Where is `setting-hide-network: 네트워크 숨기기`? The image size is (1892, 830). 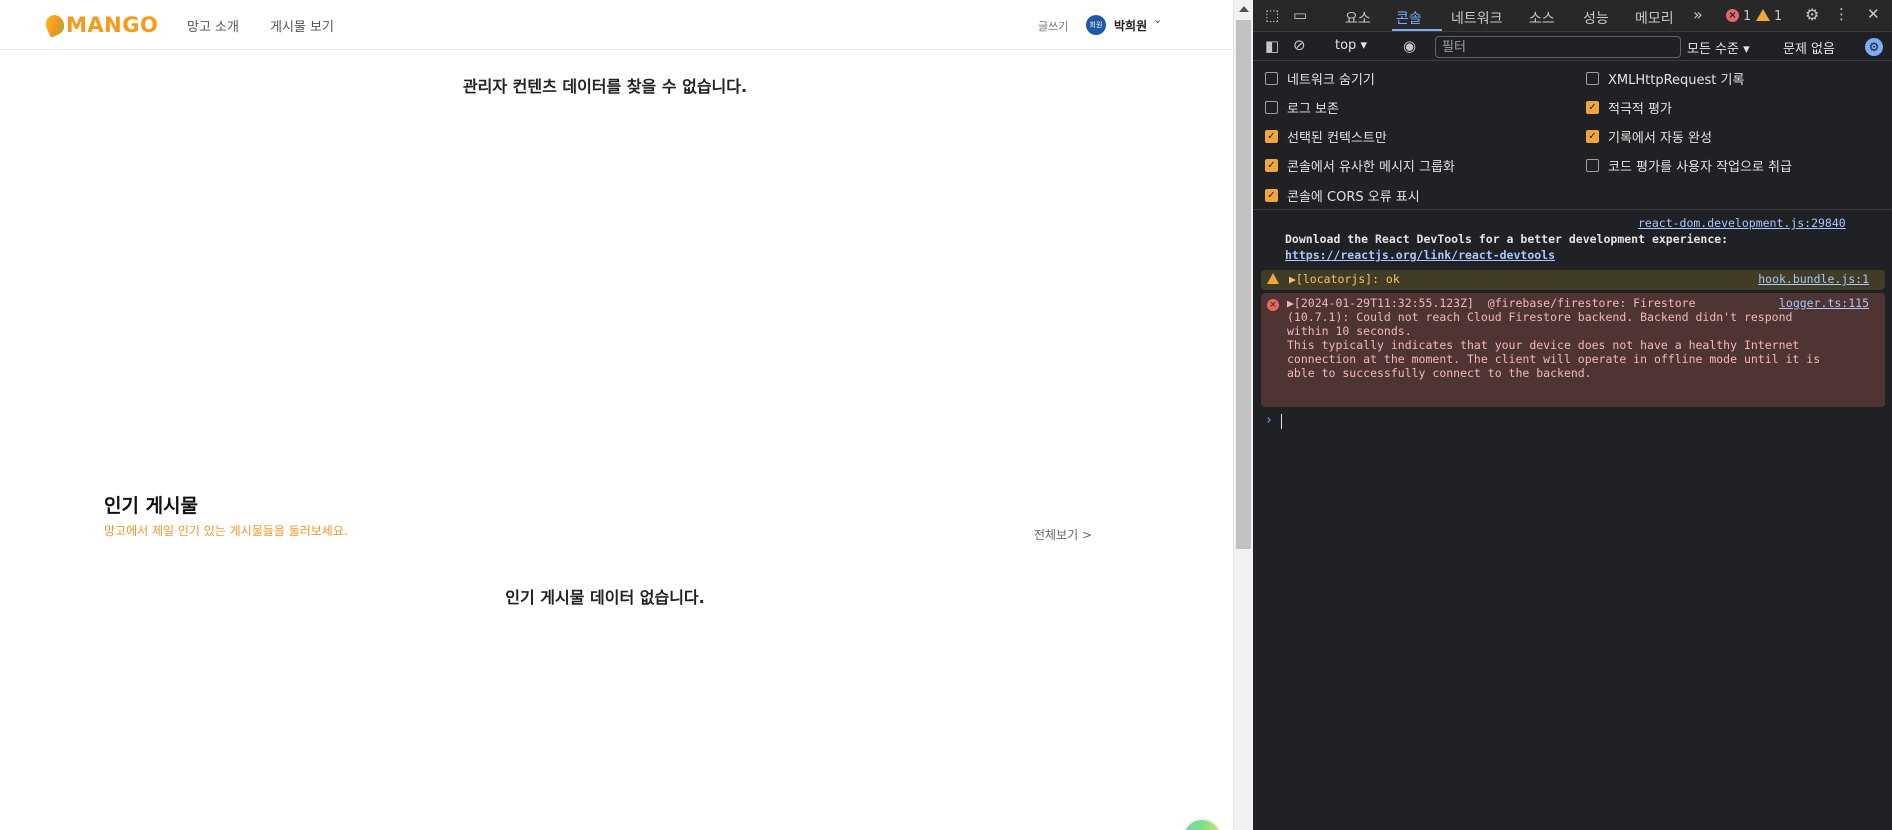 setting-hide-network: 네트워크 숨기기 is located at coordinates (1320, 78).